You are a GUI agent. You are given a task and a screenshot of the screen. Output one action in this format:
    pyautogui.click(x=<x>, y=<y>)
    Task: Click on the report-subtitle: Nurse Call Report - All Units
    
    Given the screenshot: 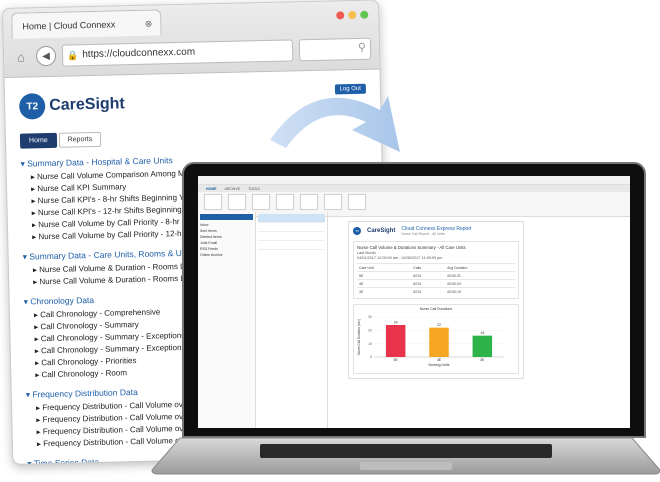 What is the action you would take?
    pyautogui.click(x=423, y=234)
    